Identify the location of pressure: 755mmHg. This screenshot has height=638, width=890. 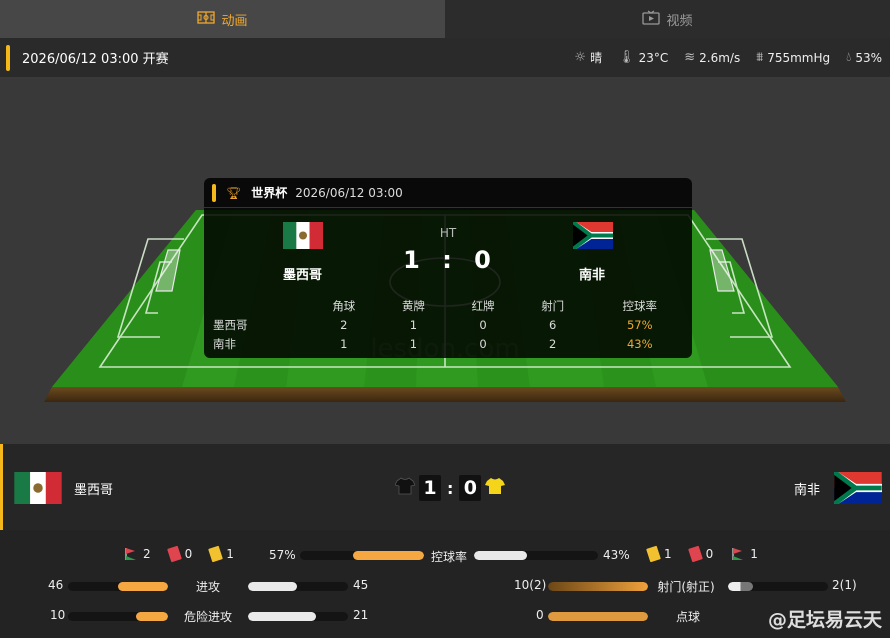
(799, 57).